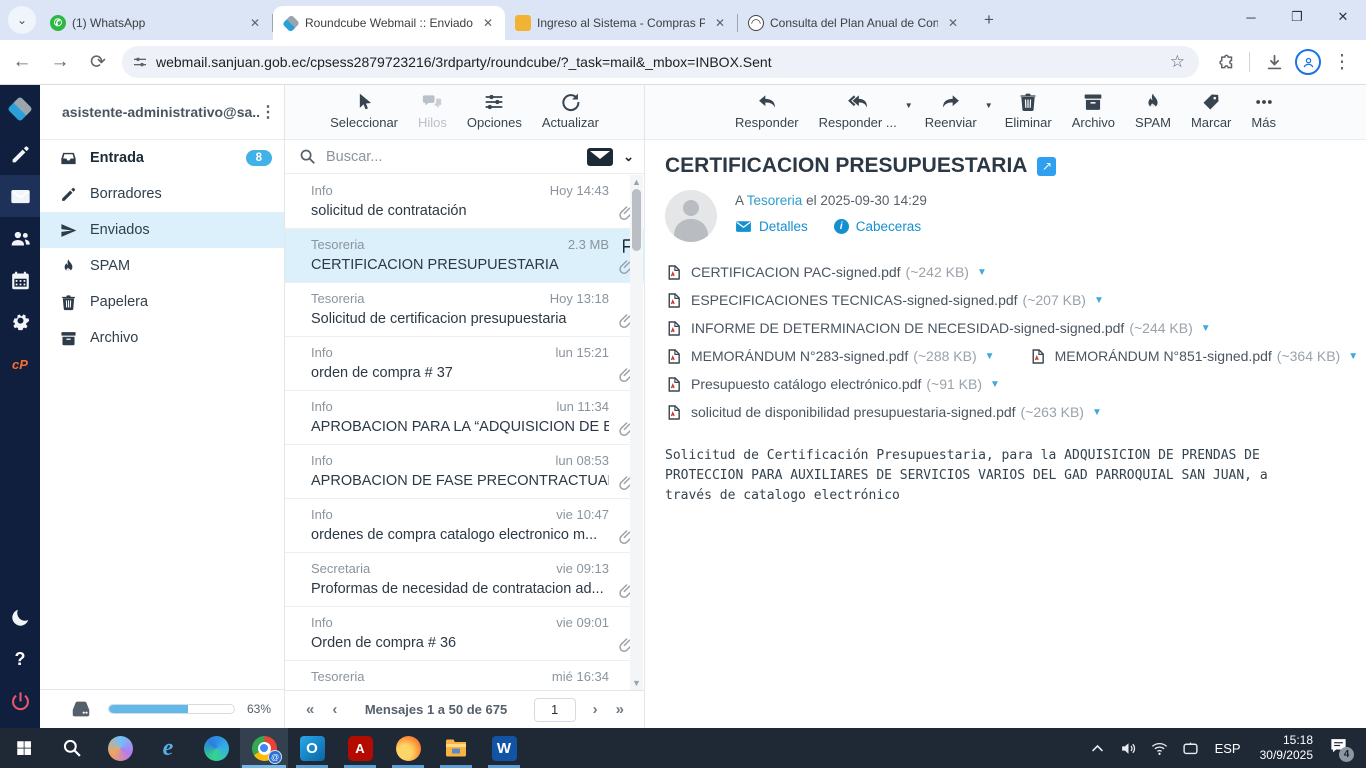 Image resolution: width=1366 pixels, height=768 pixels. What do you see at coordinates (20, 701) in the screenshot?
I see `logout-power-icon` at bounding box center [20, 701].